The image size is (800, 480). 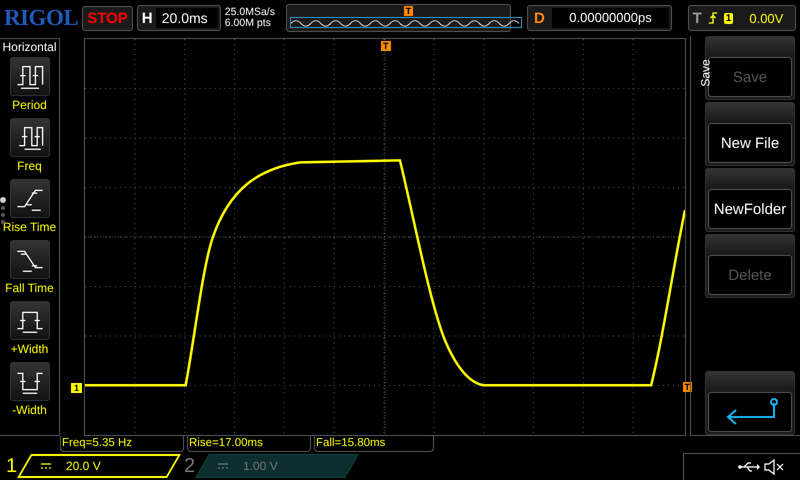 What do you see at coordinates (697, 18) in the screenshot?
I see `trigger-label: T` at bounding box center [697, 18].